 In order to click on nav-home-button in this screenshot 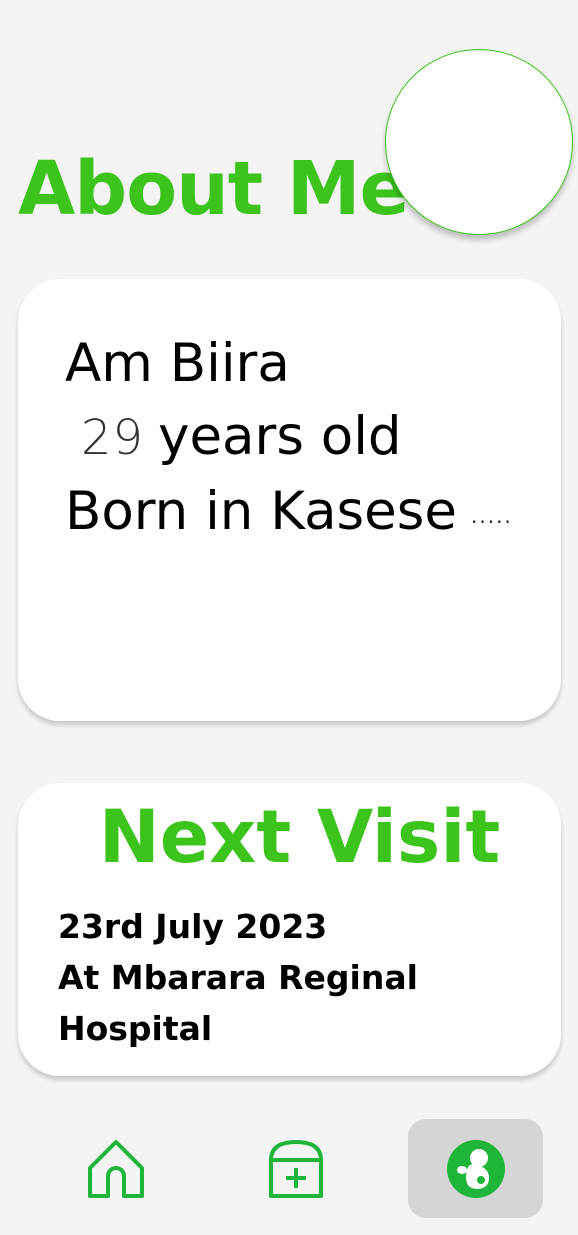, I will do `click(115, 1168)`.